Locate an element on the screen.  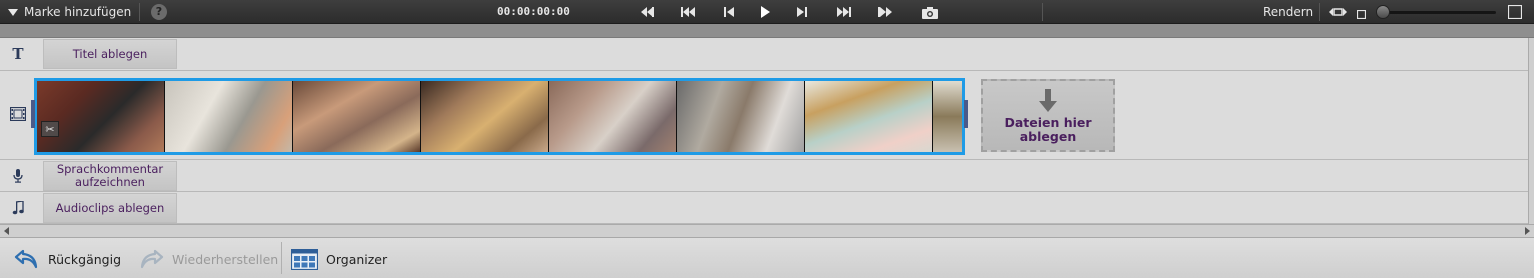
zoom-in-button is located at coordinates (1515, 13).